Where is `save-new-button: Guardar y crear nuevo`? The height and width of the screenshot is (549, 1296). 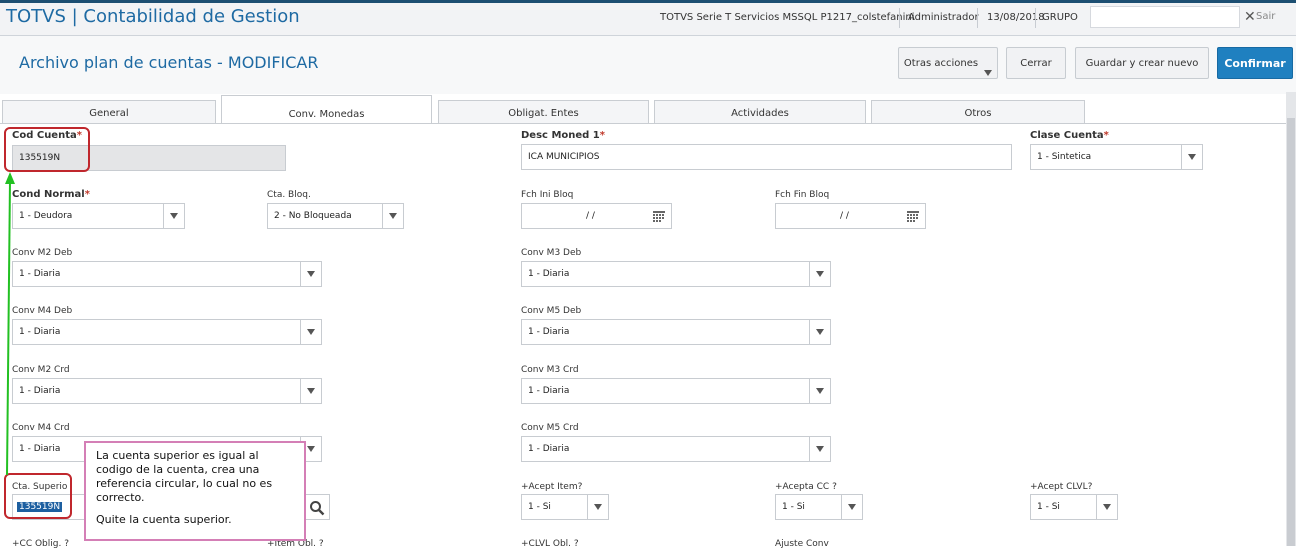
save-new-button: Guardar y crear nuevo is located at coordinates (1142, 63).